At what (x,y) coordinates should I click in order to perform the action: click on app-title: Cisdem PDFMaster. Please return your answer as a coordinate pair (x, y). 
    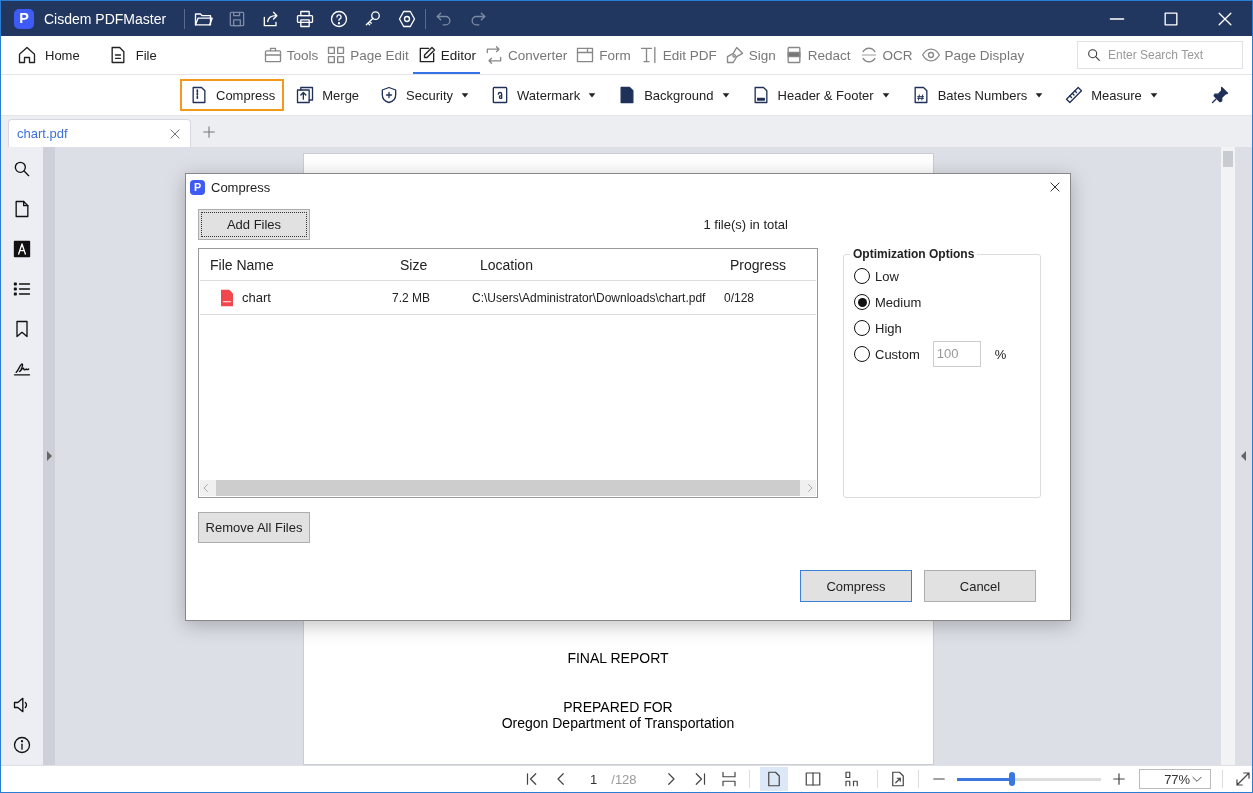
    Looking at the image, I should click on (105, 18).